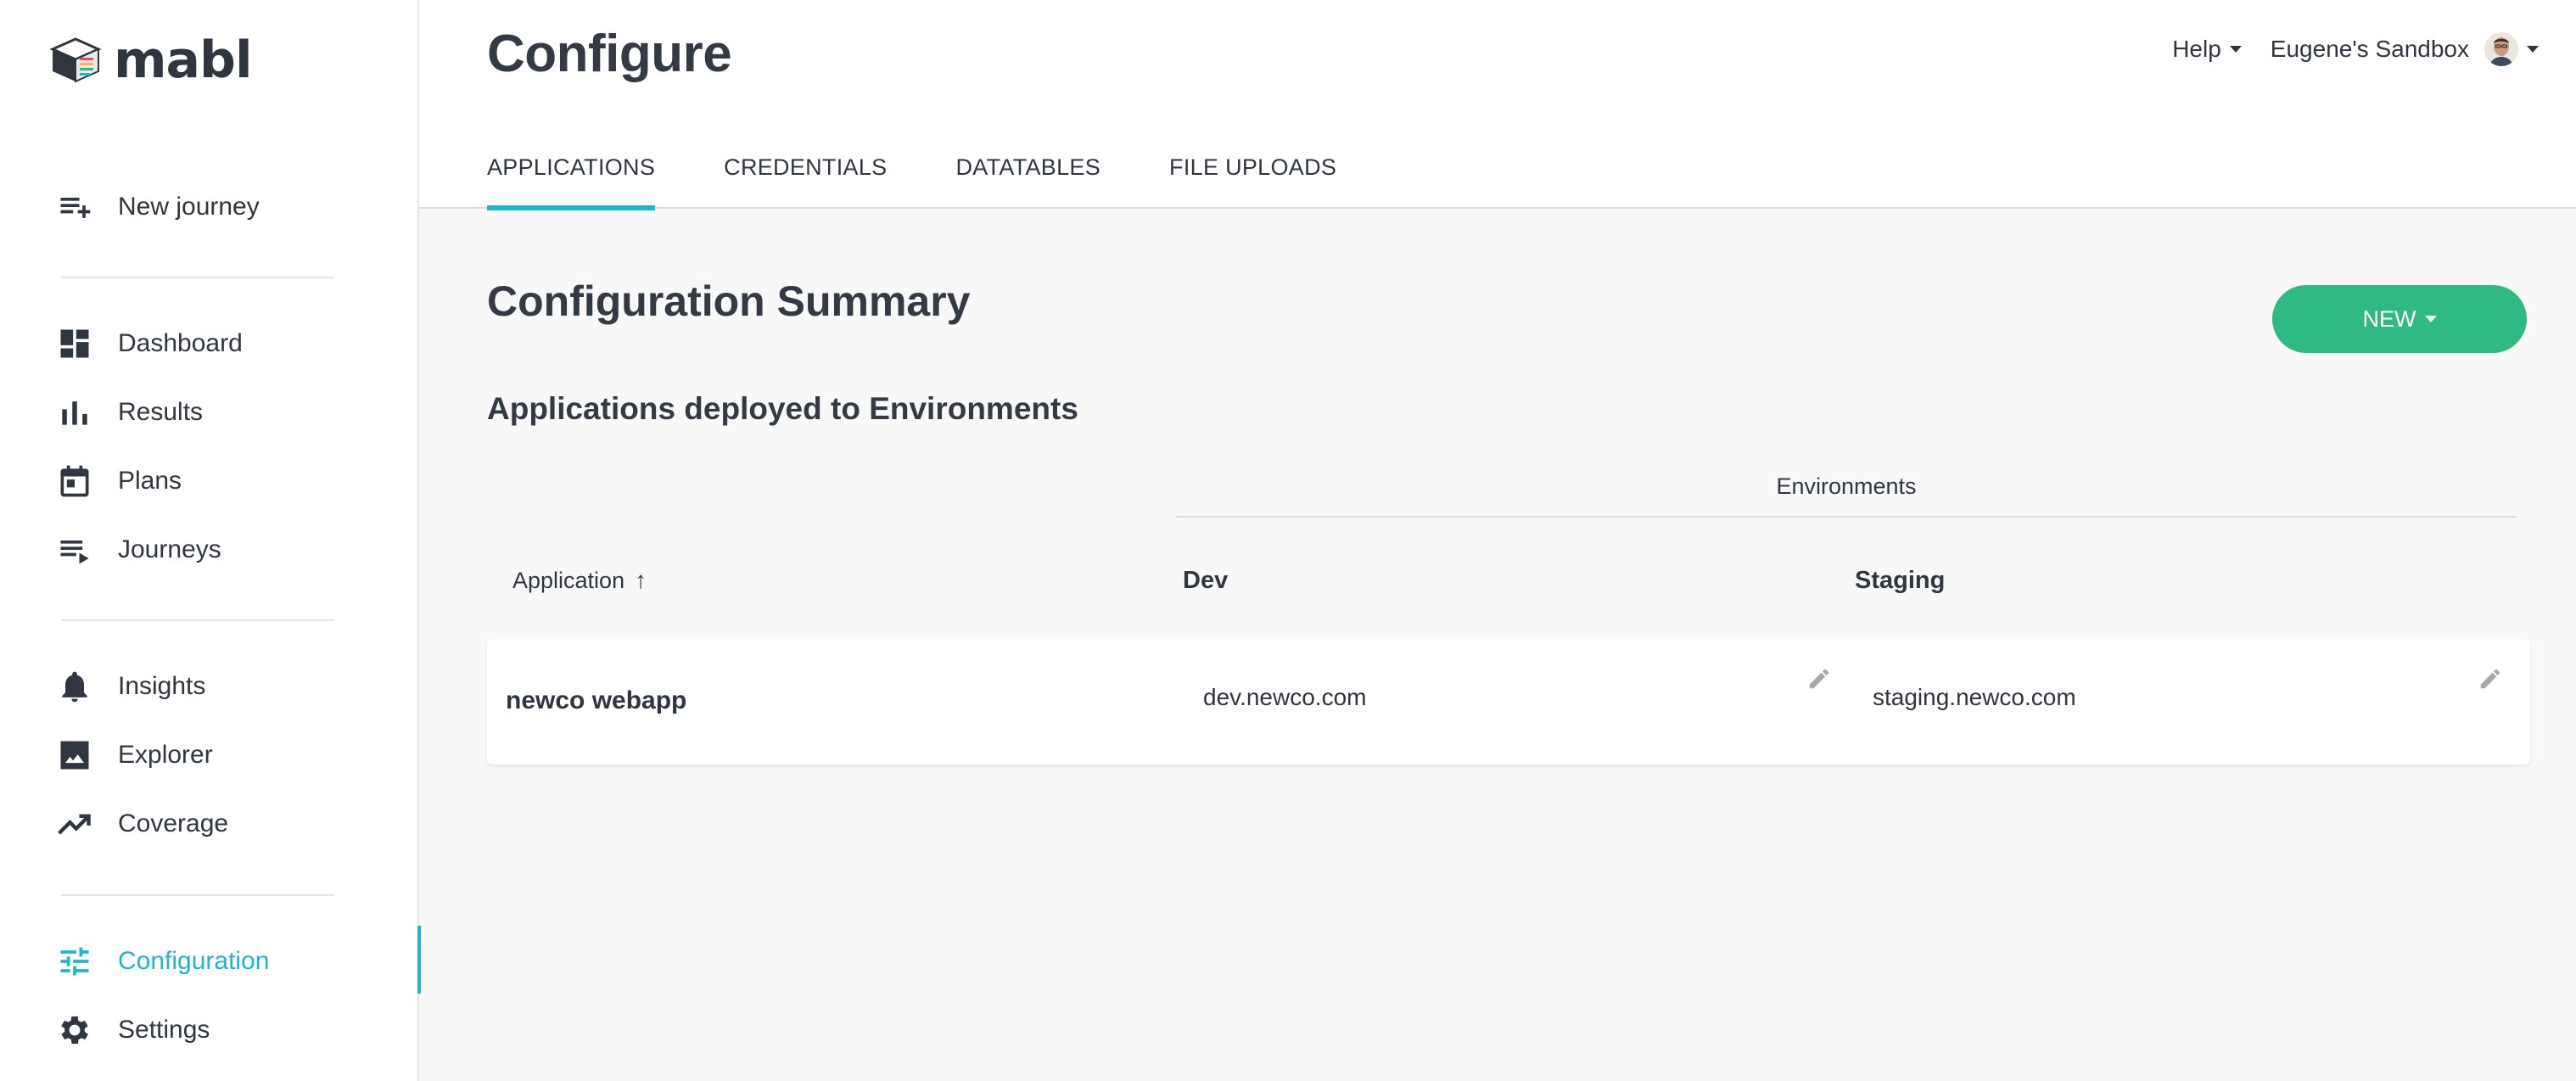 The width and height of the screenshot is (2576, 1081). What do you see at coordinates (1252, 172) in the screenshot?
I see `tab-file-uploads: FILE UPLOADS` at bounding box center [1252, 172].